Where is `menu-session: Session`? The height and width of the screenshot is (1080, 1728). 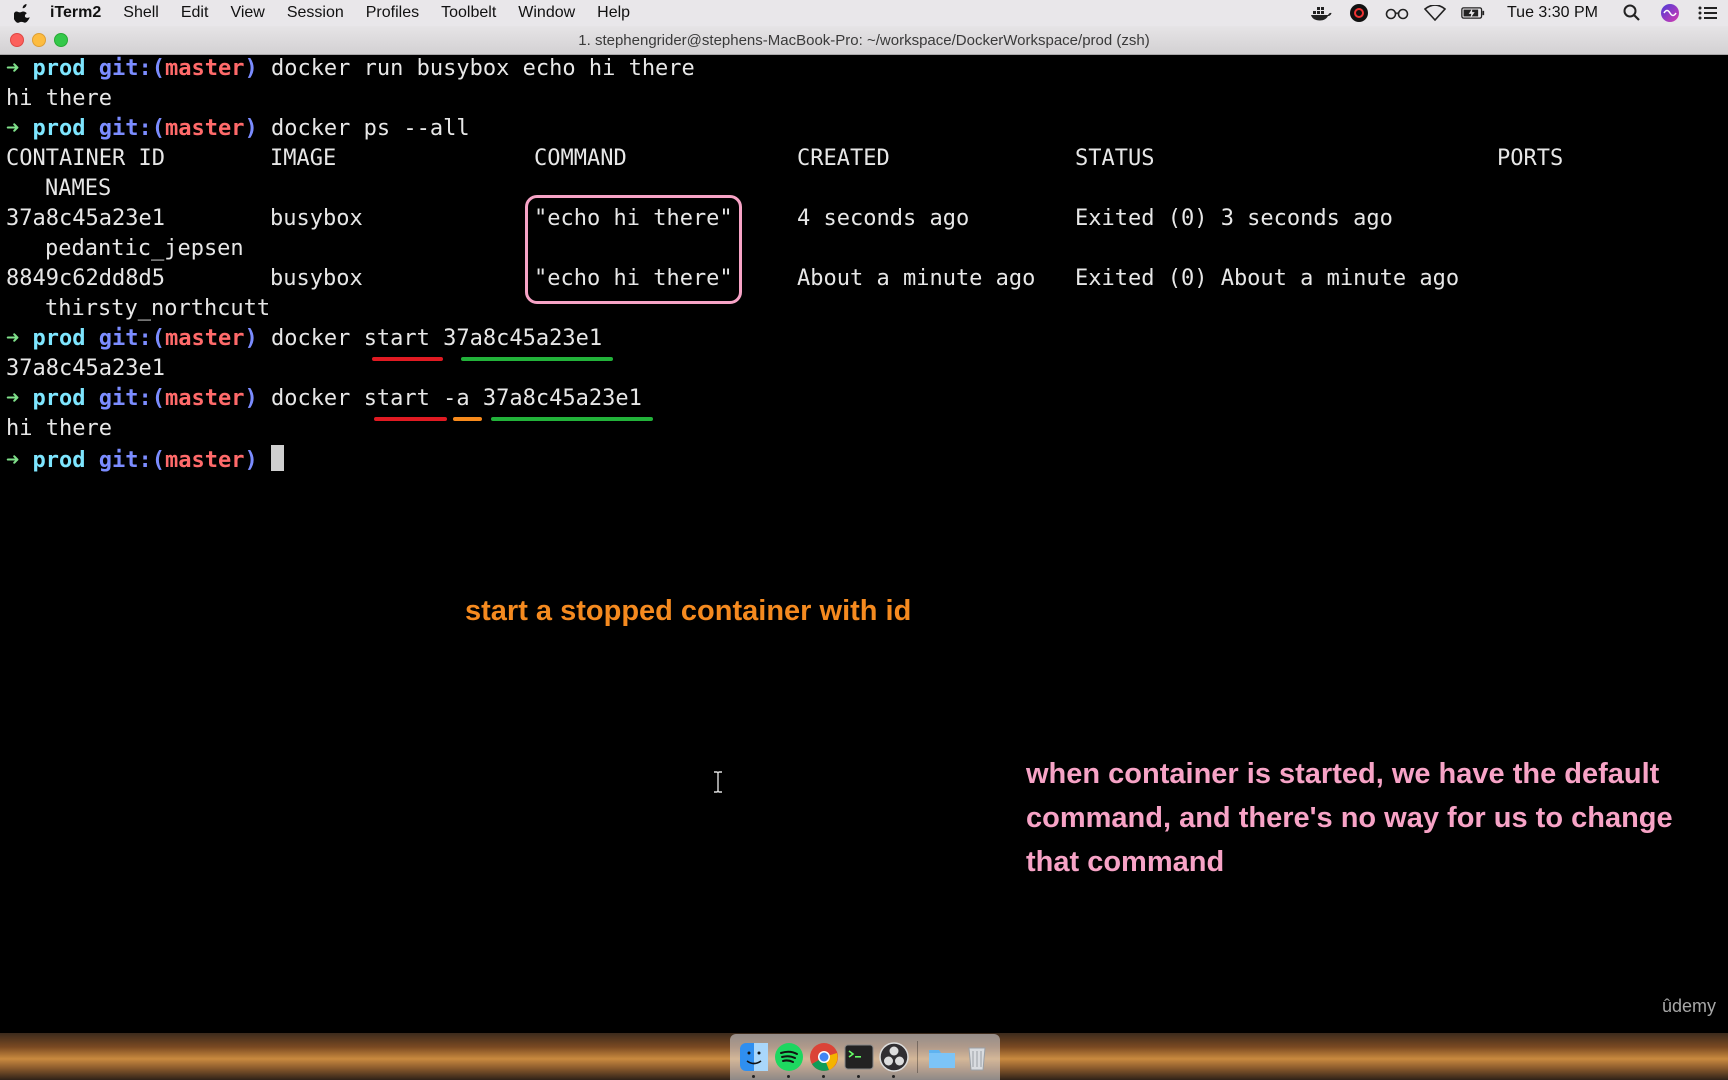 menu-session: Session is located at coordinates (315, 13).